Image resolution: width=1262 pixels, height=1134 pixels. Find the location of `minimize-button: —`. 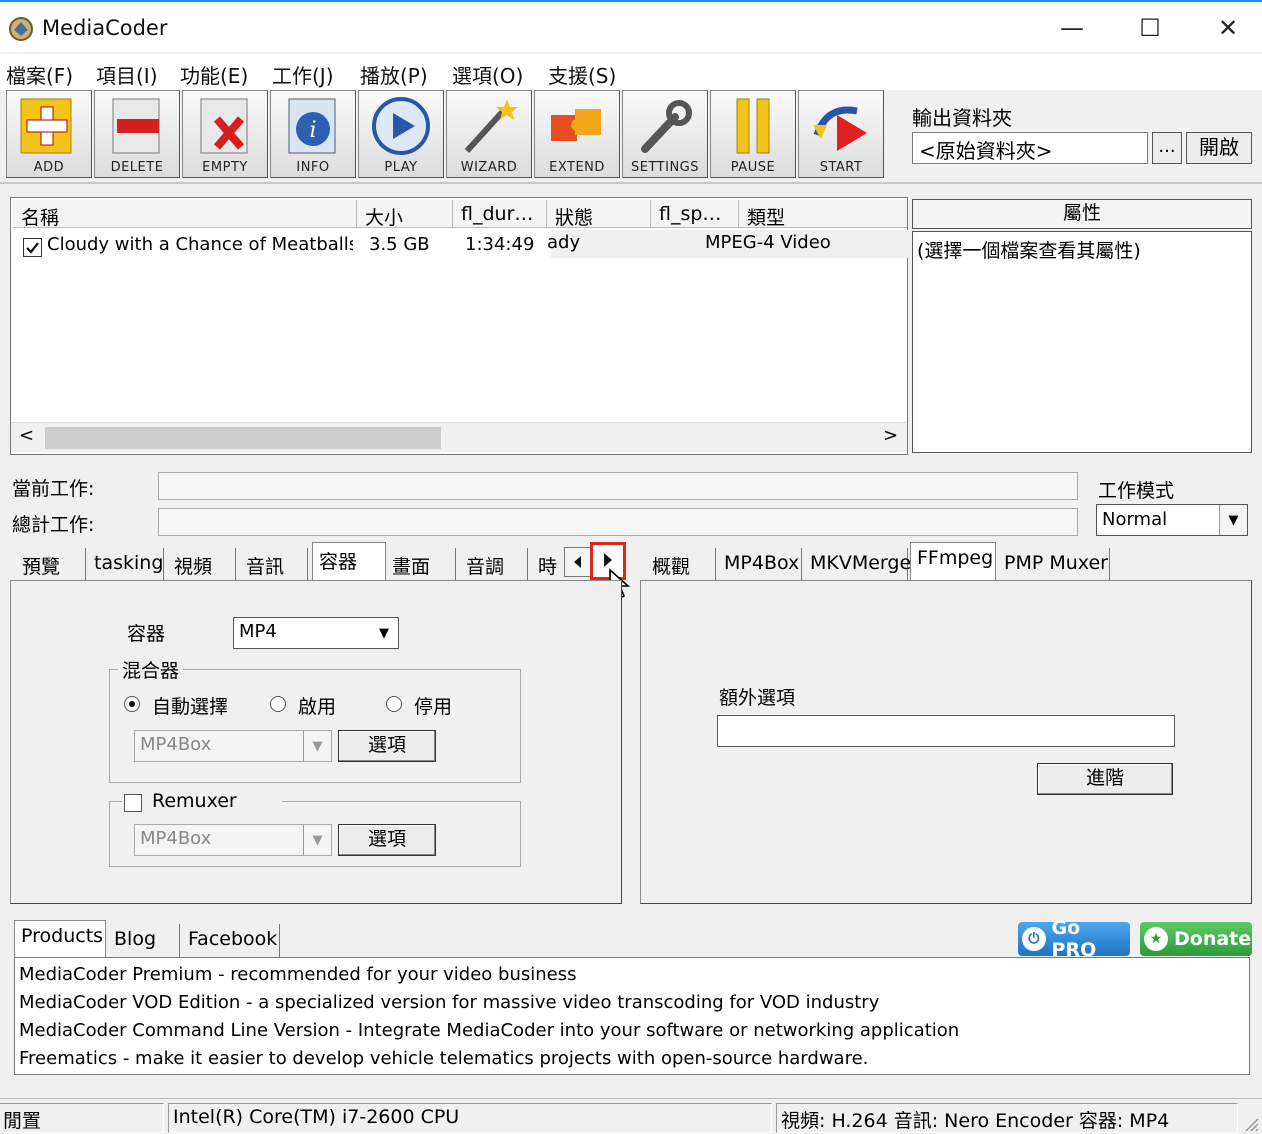

minimize-button: — is located at coordinates (1072, 28).